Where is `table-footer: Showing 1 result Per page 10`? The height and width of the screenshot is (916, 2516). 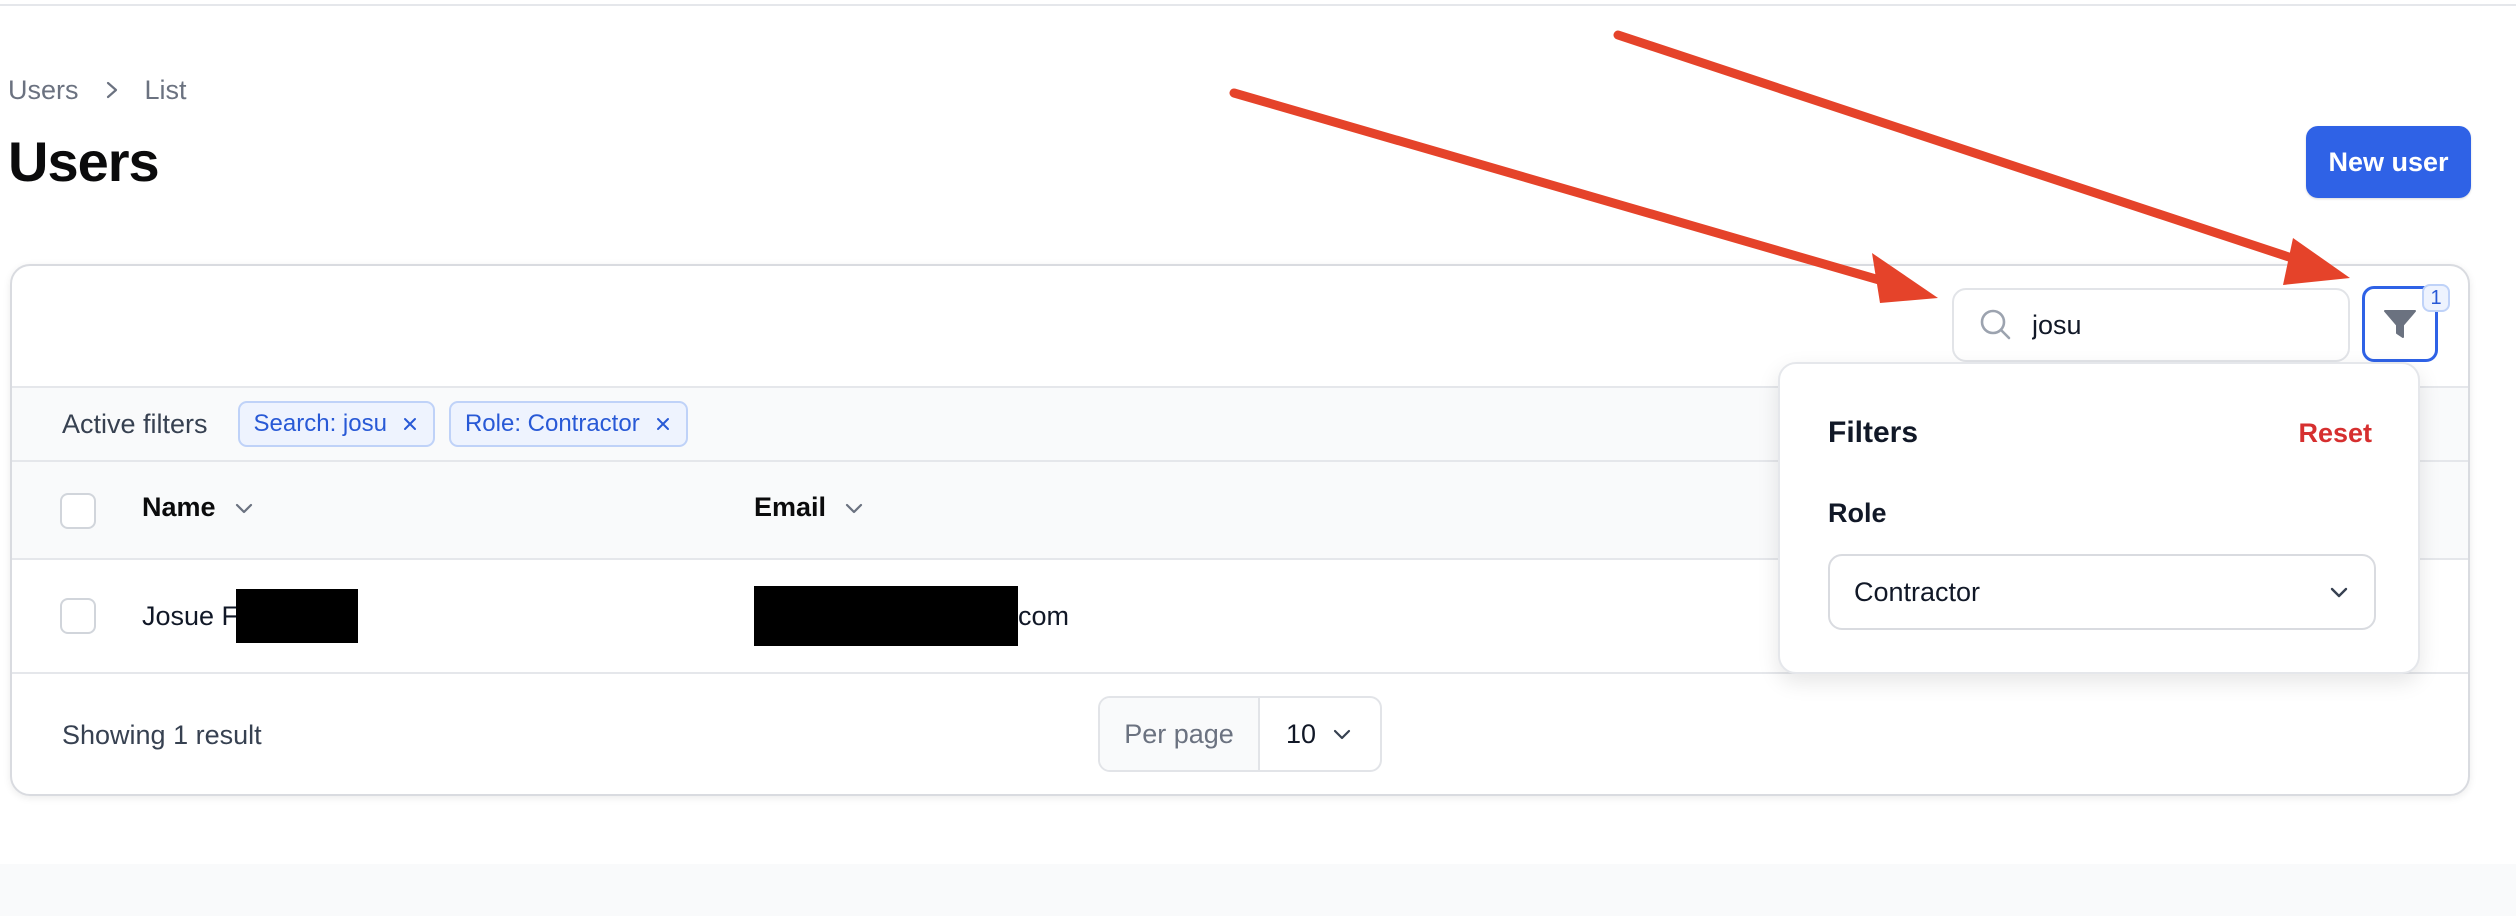
table-footer: Showing 1 result Per page 10 is located at coordinates (1240, 734).